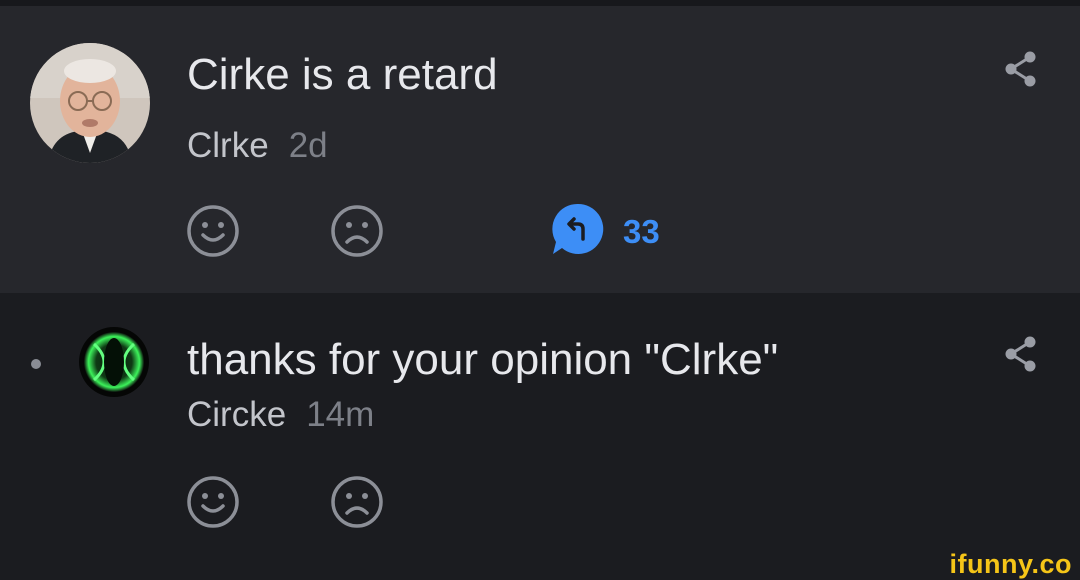 Image resolution: width=1080 pixels, height=580 pixels. I want to click on comment-meta: Circke 14m, so click(280, 414).